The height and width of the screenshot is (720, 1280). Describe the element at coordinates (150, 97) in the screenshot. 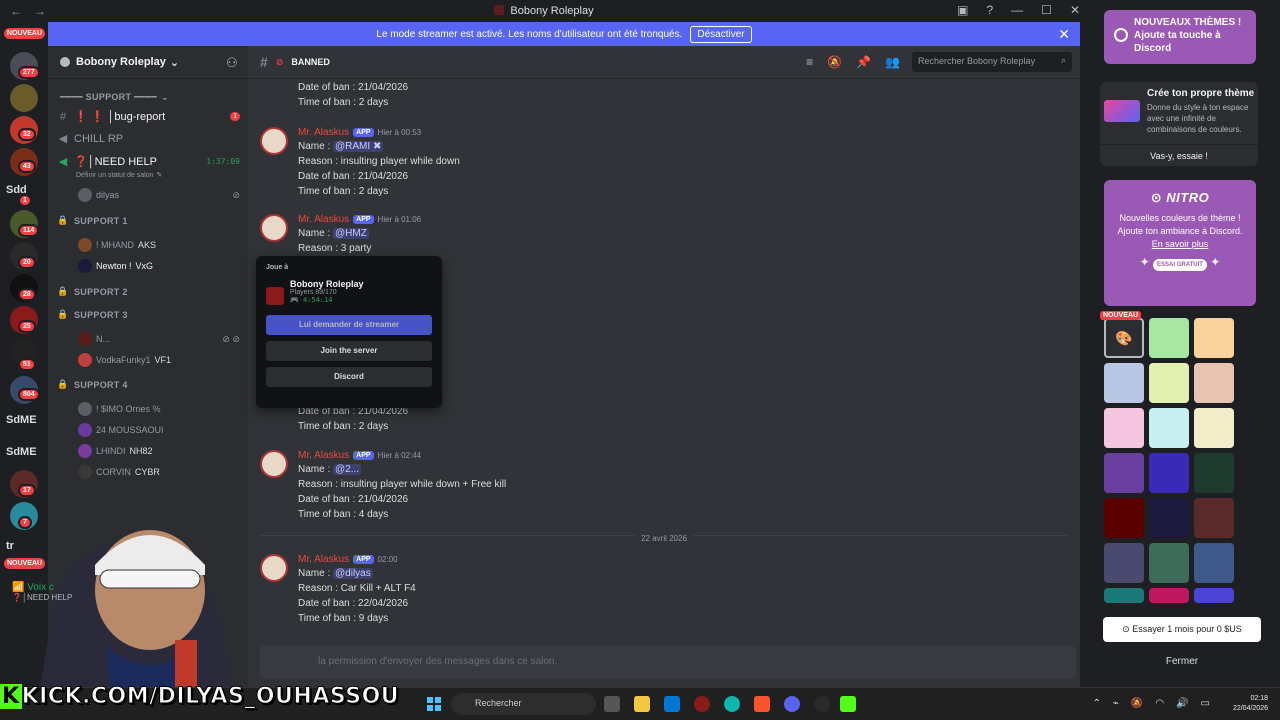

I see `category-support: ━━━━ SUPPORT ━━━━ ⌄` at that location.